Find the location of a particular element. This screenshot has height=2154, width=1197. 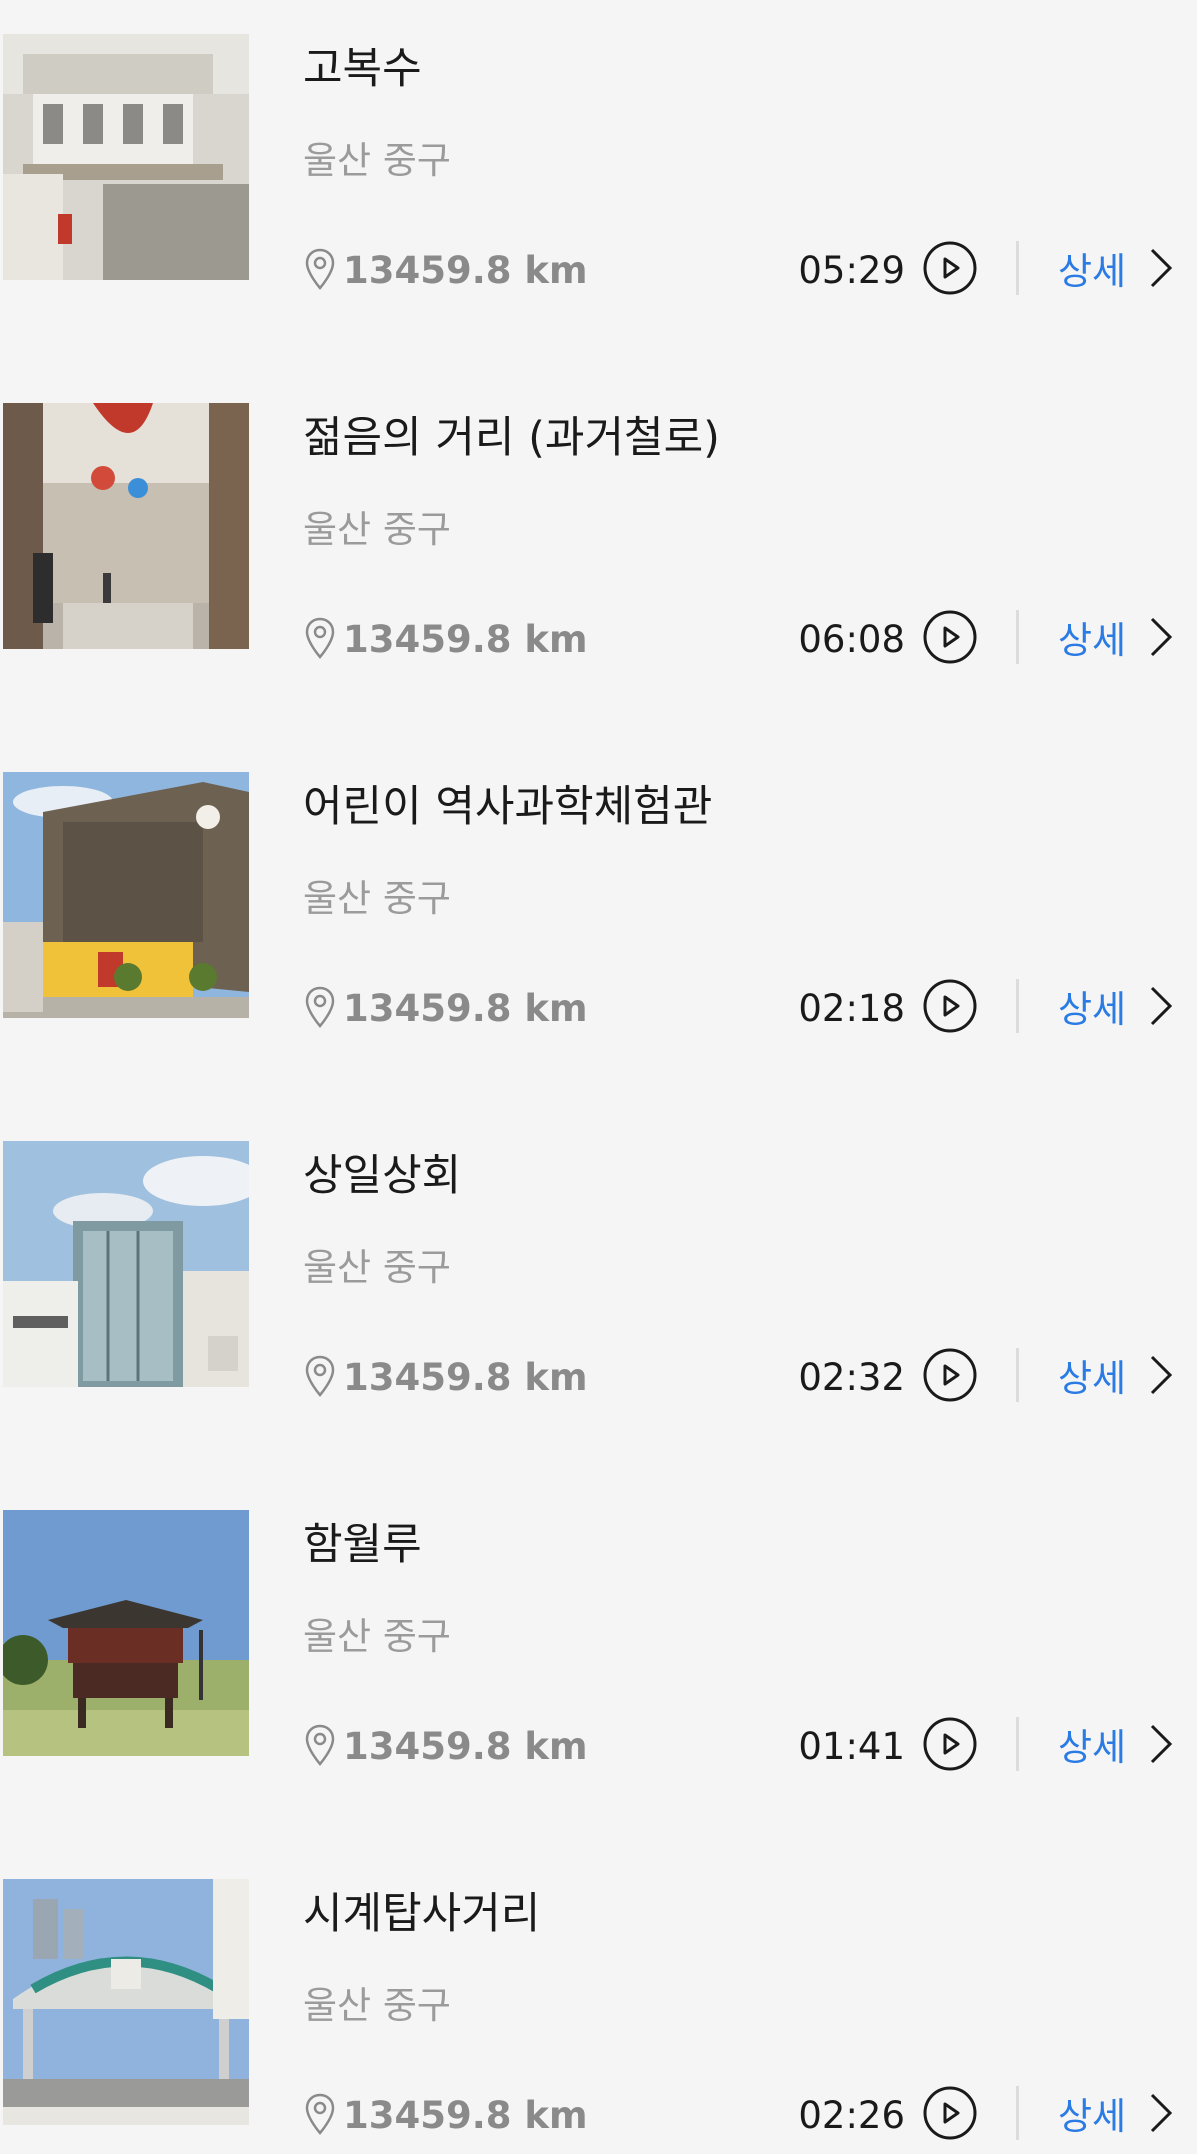

list-item: 함월루 울산 중구 13459.8 km 01:41 상세 is located at coordinates (598, 1660).